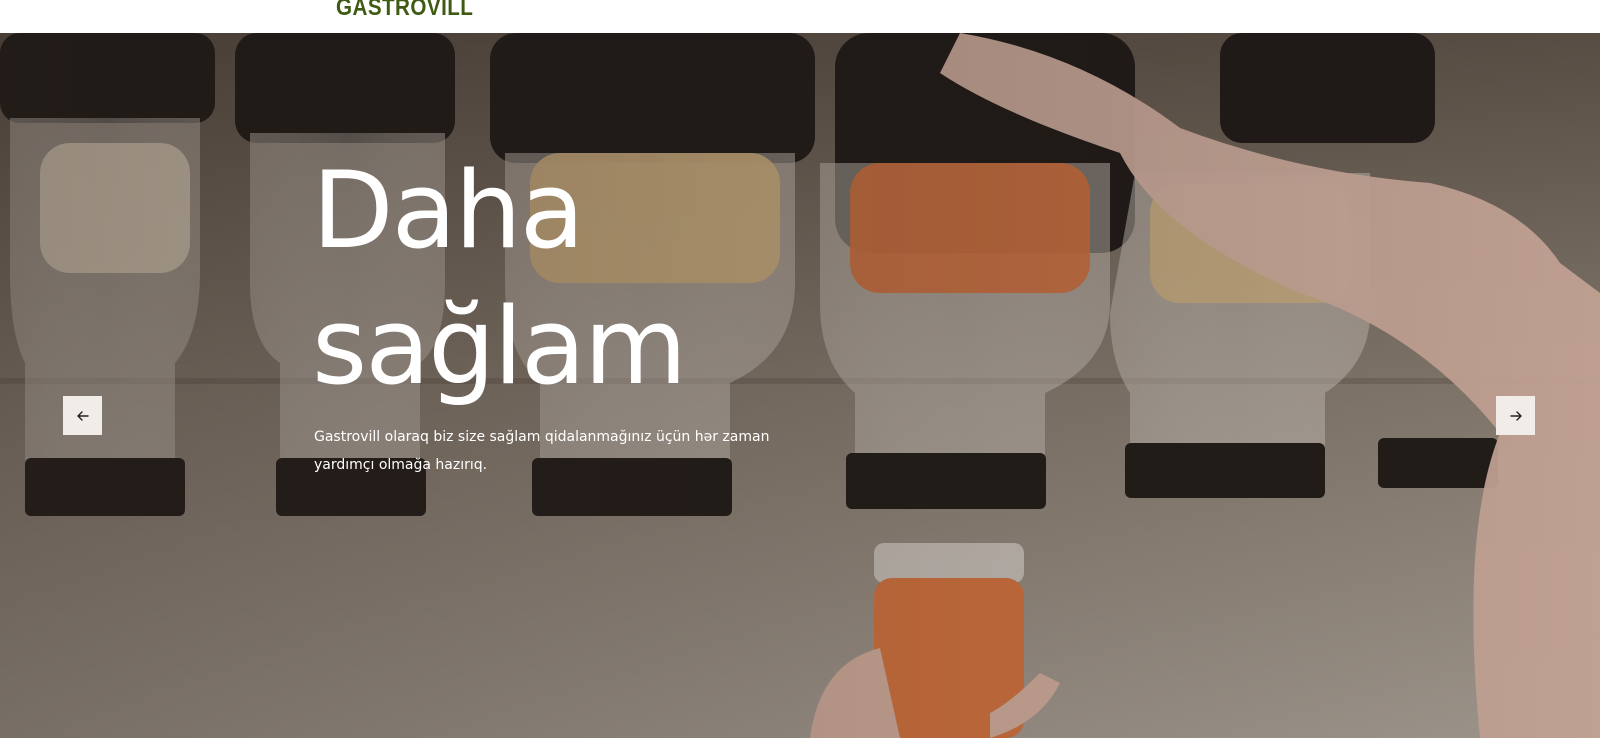 Image resolution: width=1600 pixels, height=738 pixels. What do you see at coordinates (572, 279) in the screenshot?
I see `hero-title: Daha sağlam` at bounding box center [572, 279].